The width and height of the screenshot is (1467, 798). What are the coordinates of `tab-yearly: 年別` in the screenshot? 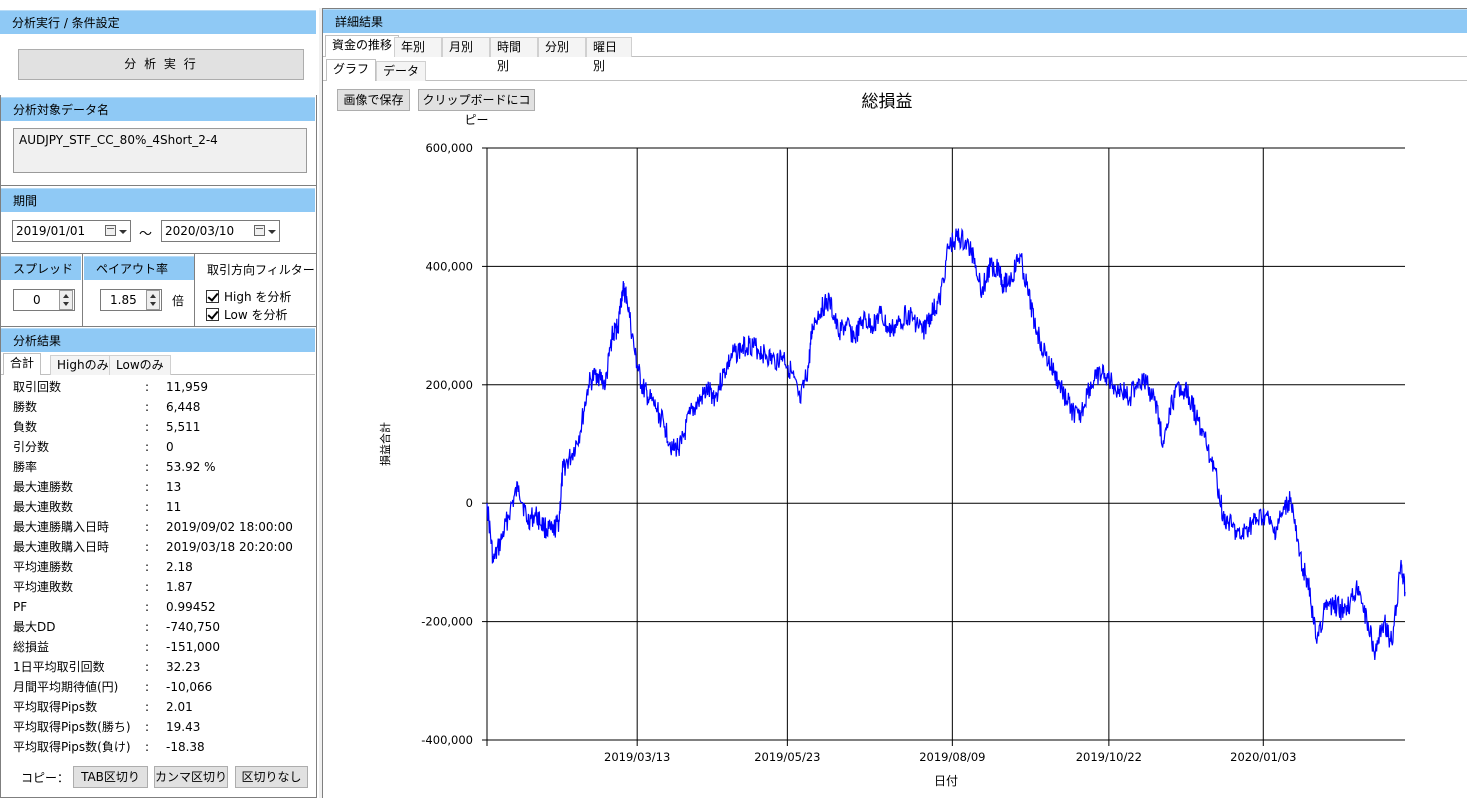 It's located at (418, 47).